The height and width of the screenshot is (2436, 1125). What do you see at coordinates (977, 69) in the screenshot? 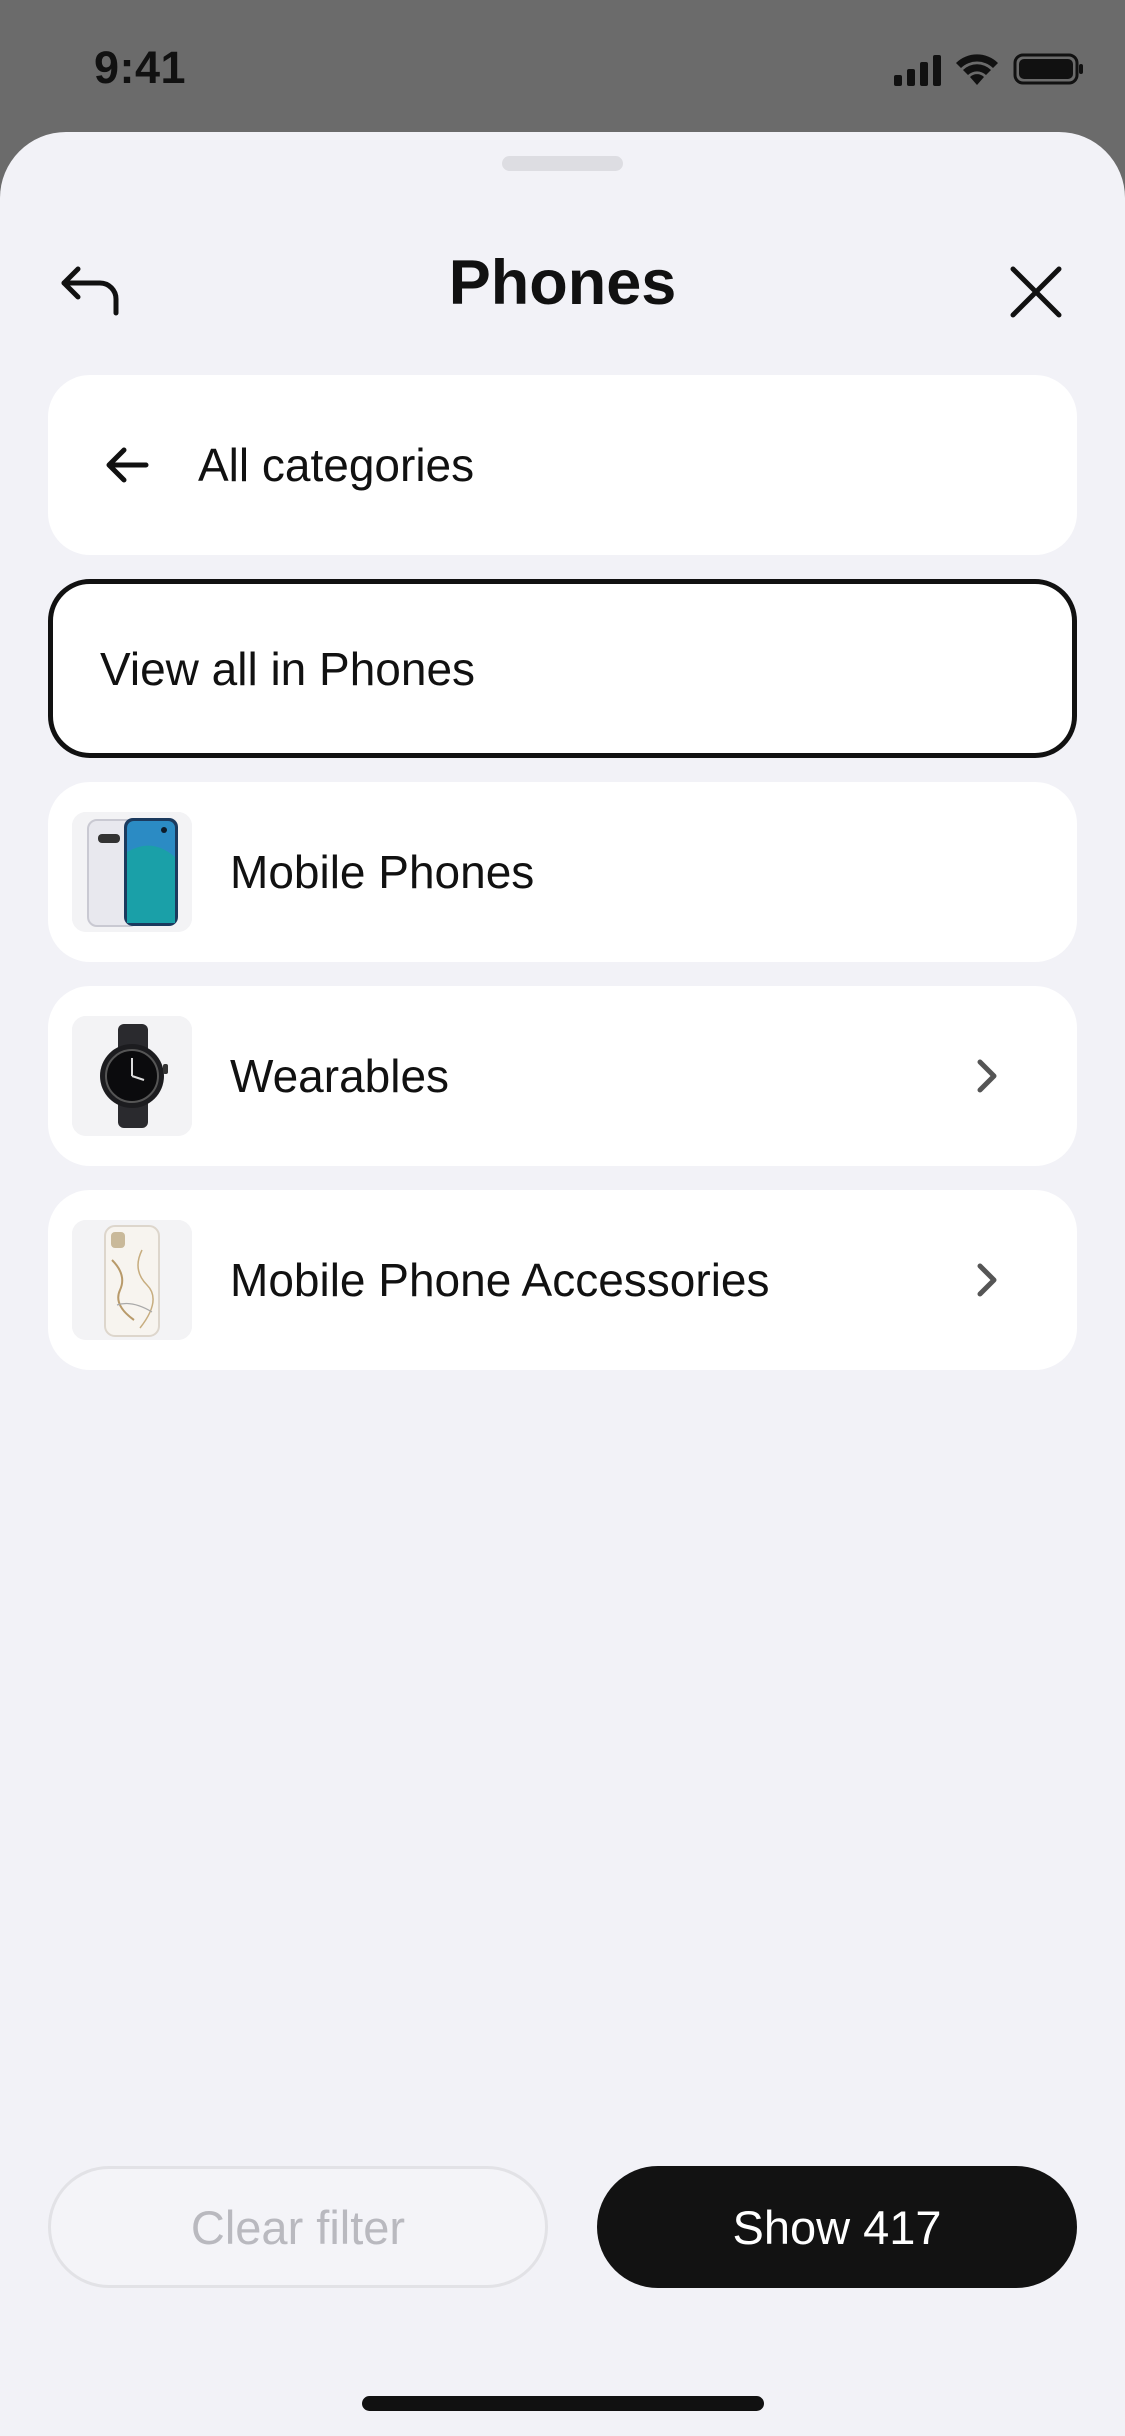
I see `wifi-icon` at bounding box center [977, 69].